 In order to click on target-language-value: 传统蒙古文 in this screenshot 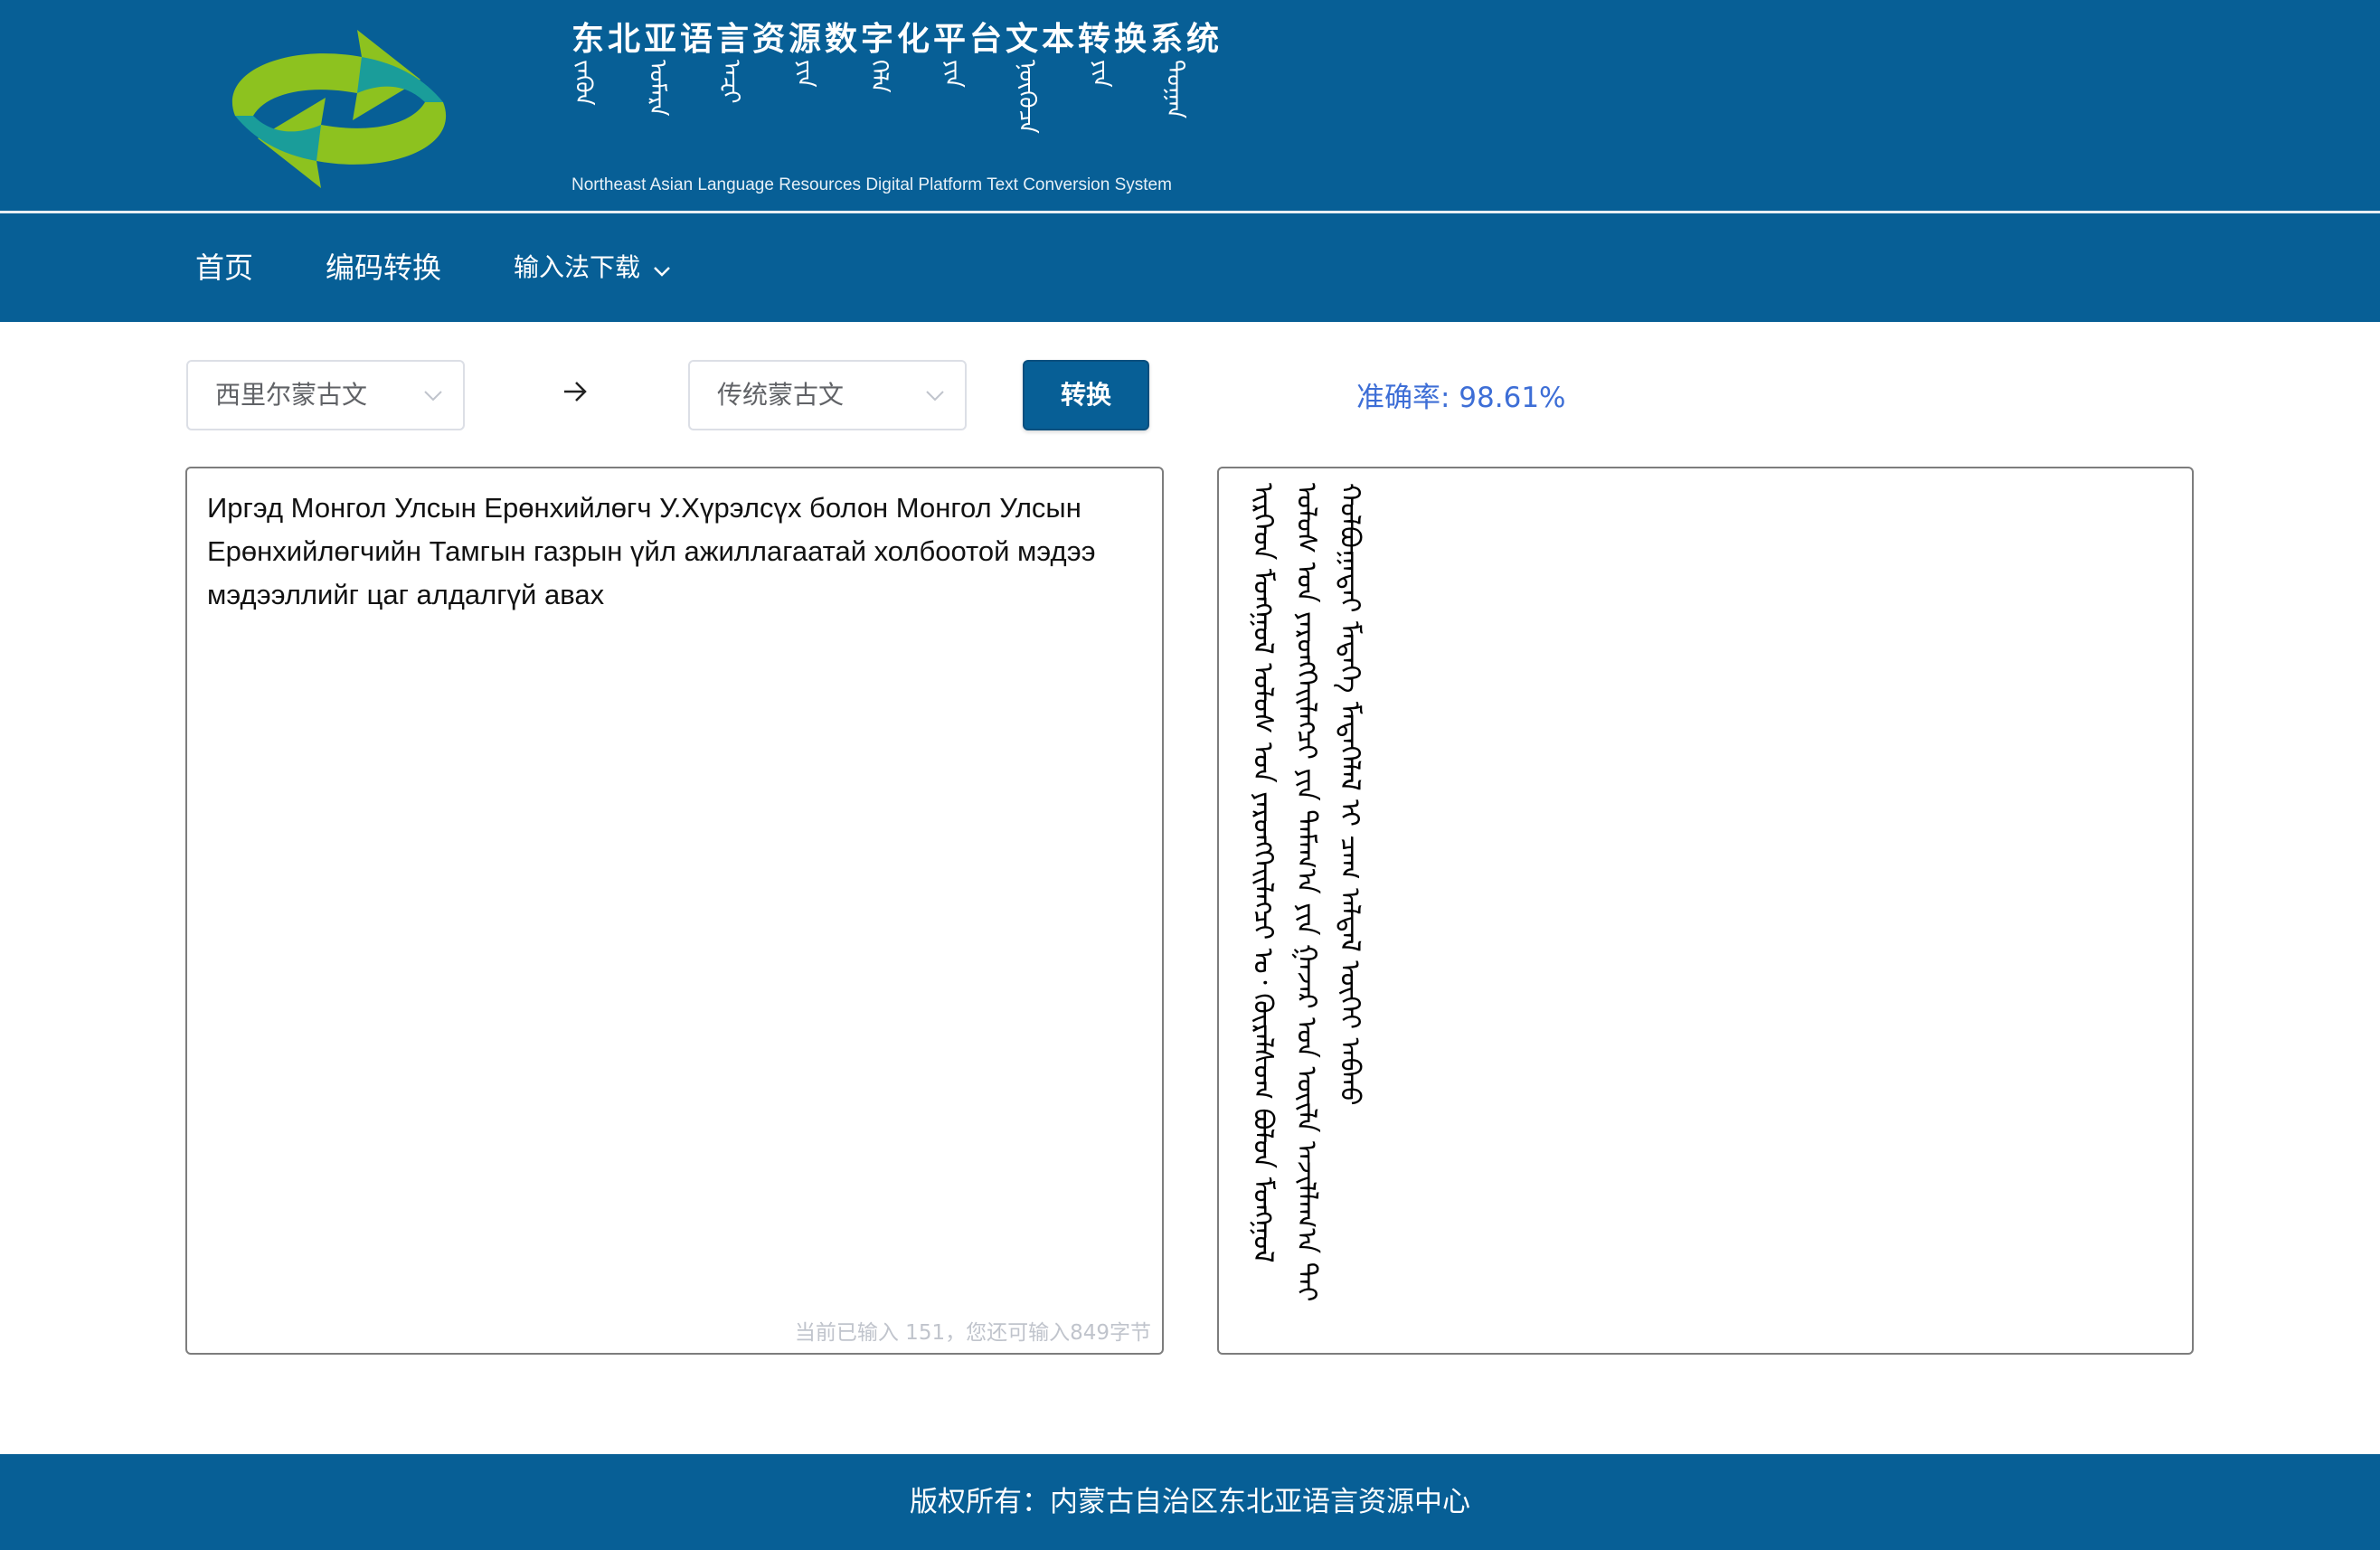, I will do `click(781, 395)`.